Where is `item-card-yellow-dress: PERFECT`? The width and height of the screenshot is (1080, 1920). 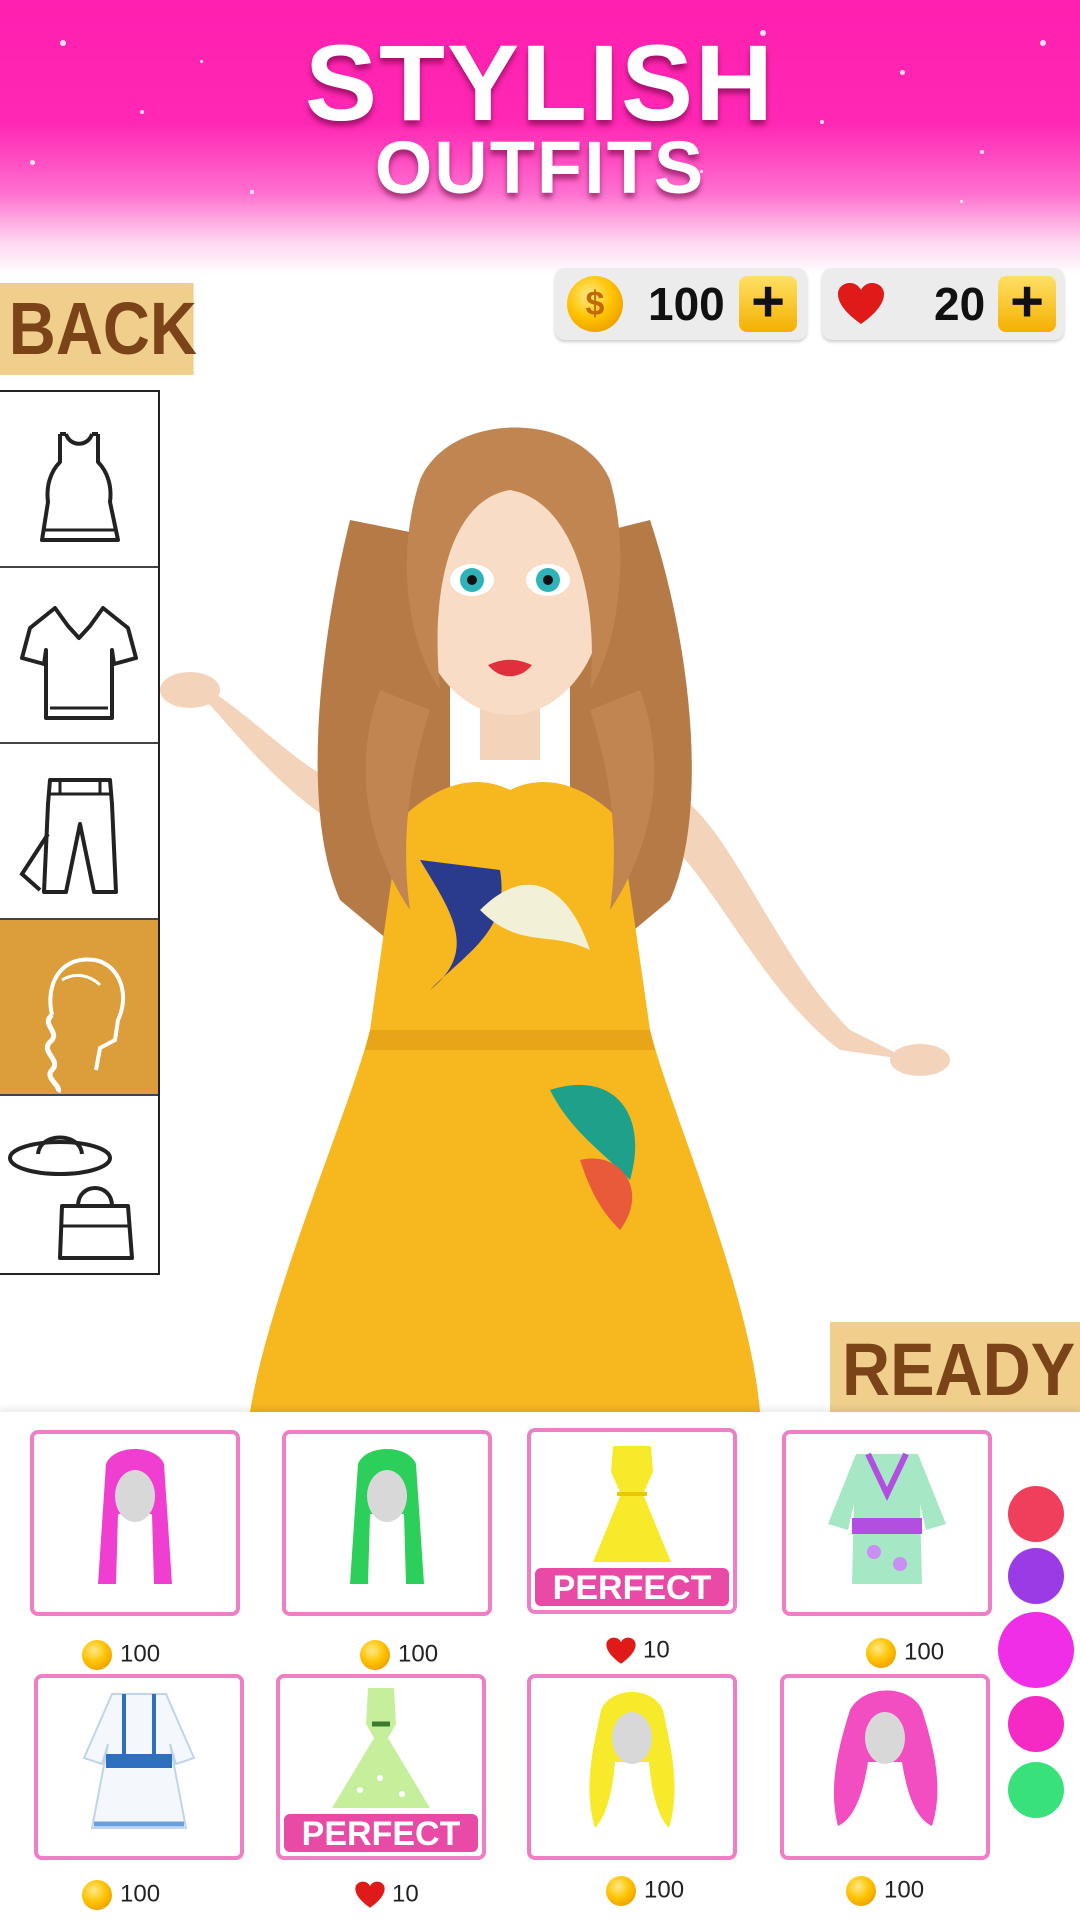
item-card-yellow-dress: PERFECT is located at coordinates (632, 1521).